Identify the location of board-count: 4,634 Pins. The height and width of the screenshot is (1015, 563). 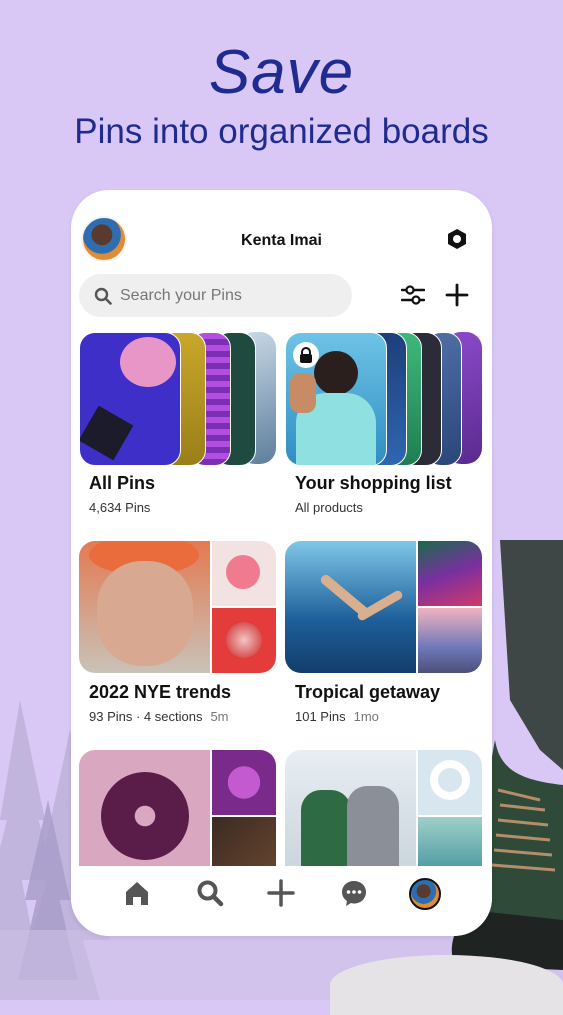
(120, 507).